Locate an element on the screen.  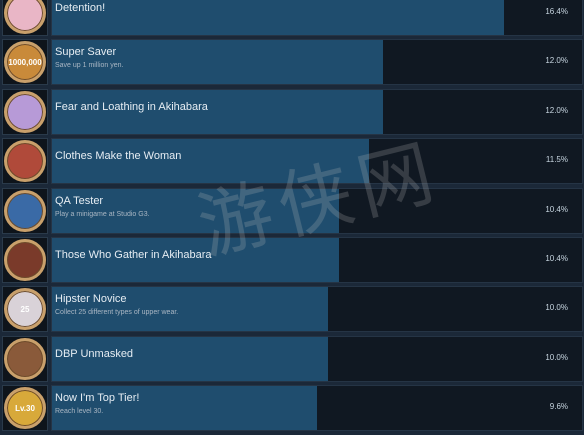
achievement-card: DBP Unmasked 10.0% is located at coordinates (317, 358).